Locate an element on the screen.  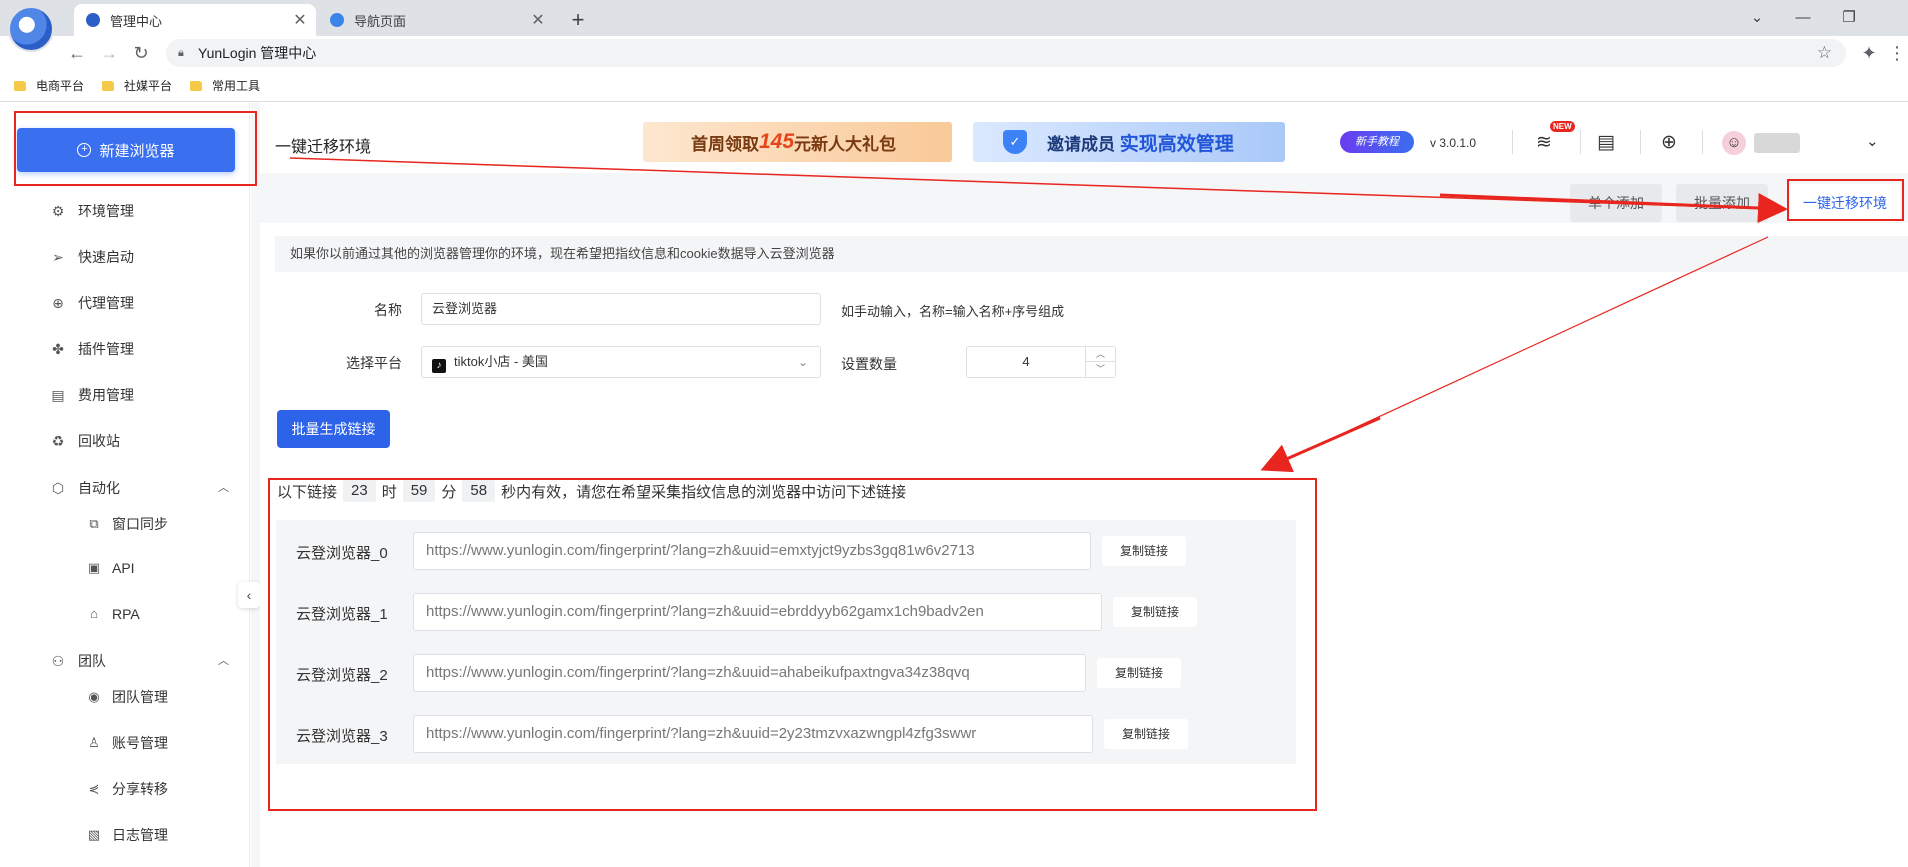
promo-banner-gift: 首周领取 145 元新人大礼包 is located at coordinates (797, 142).